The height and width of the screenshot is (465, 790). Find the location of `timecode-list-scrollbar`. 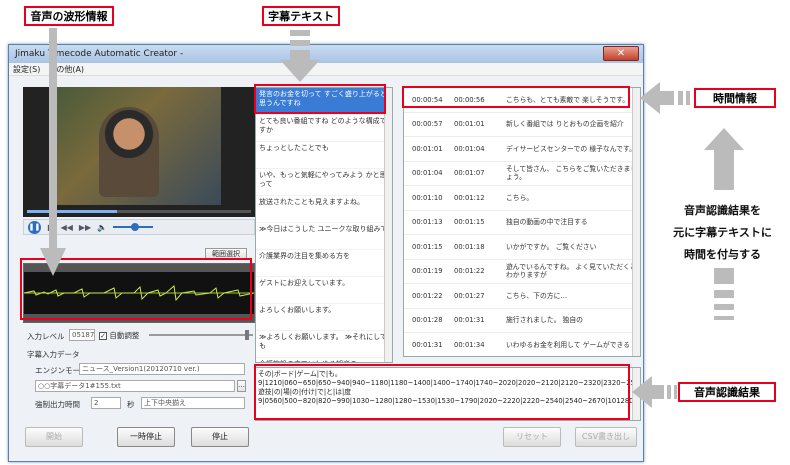

timecode-list-scrollbar is located at coordinates (636, 222).